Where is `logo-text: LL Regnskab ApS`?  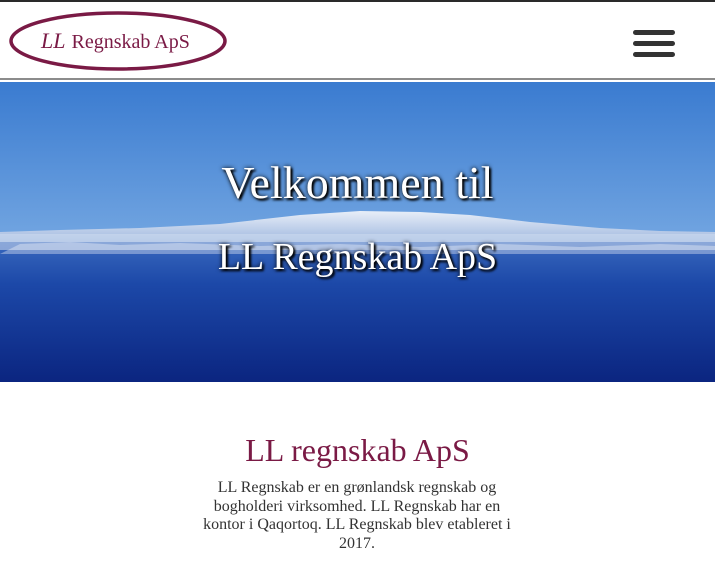 logo-text: LL Regnskab ApS is located at coordinates (115, 41).